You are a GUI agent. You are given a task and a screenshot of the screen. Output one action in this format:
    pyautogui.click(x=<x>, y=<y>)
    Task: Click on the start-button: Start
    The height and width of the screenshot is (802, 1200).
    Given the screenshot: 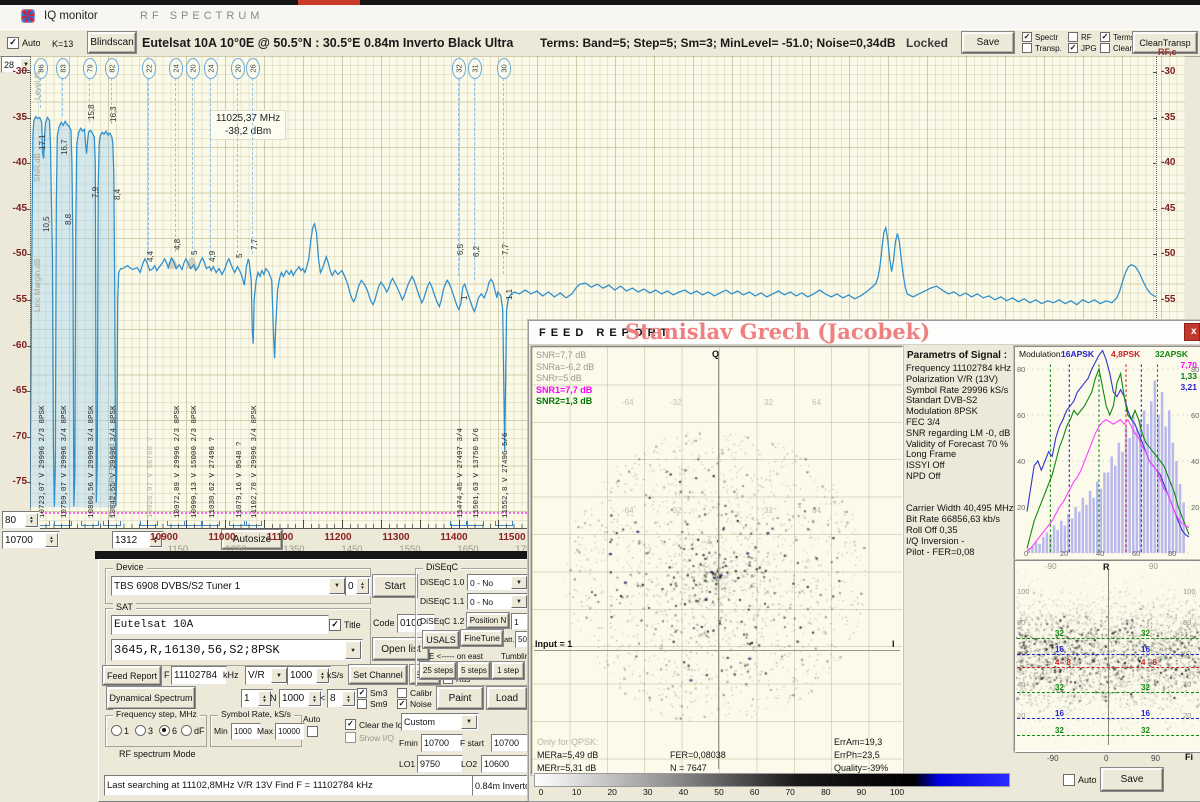 What is the action you would take?
    pyautogui.click(x=395, y=586)
    